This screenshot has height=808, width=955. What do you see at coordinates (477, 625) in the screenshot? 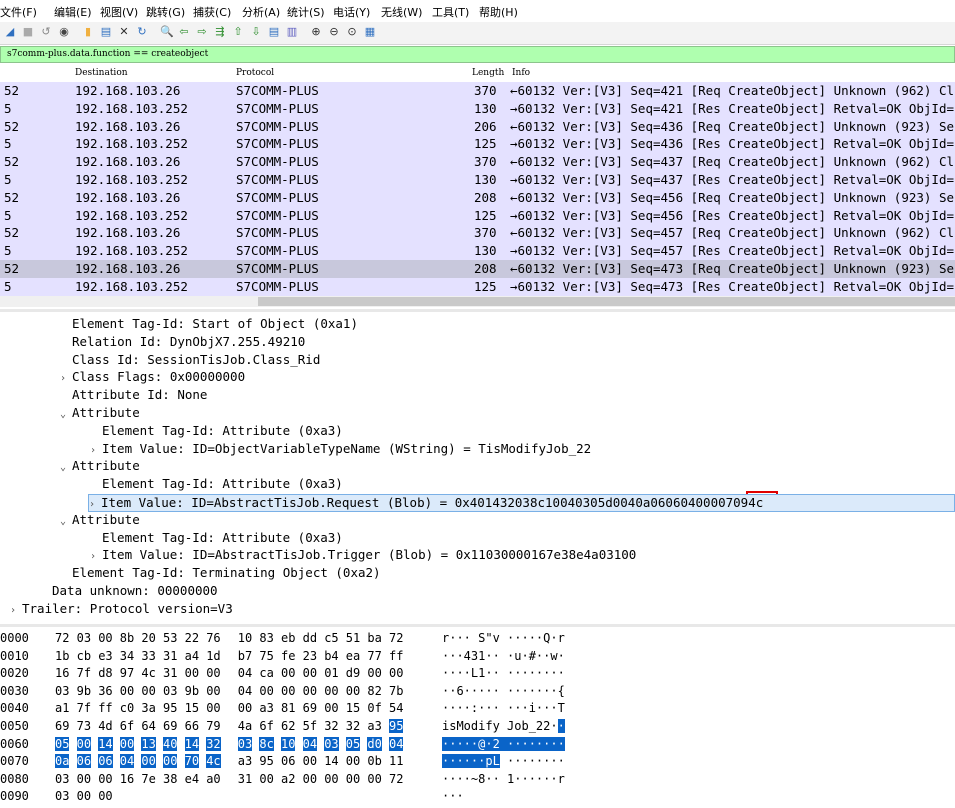
I see `pane-splitter` at bounding box center [477, 625].